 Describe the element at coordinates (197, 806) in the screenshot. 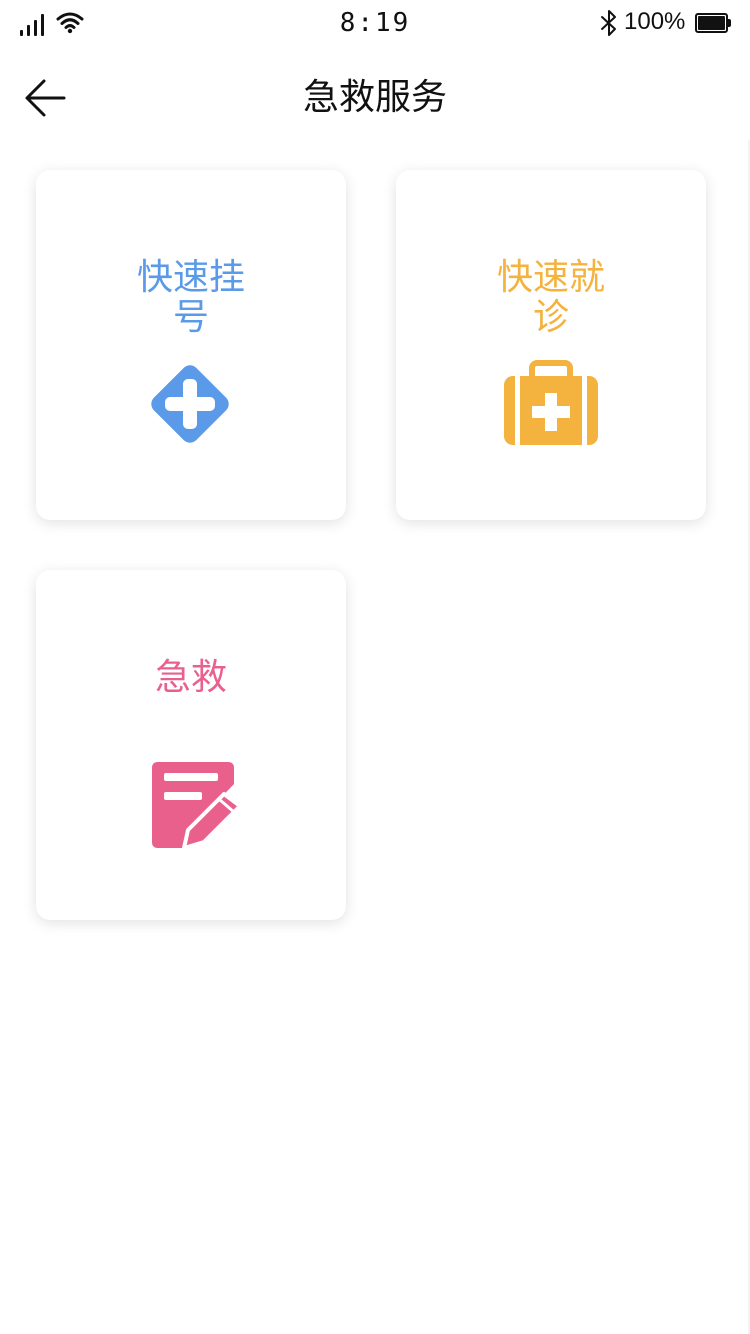

I see `edit-note-icon` at that location.